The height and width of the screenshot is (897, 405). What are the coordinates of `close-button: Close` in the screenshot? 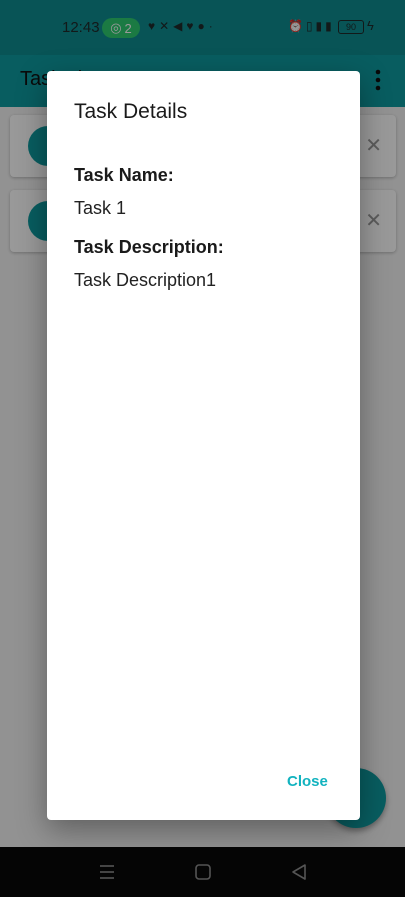 It's located at (307, 781).